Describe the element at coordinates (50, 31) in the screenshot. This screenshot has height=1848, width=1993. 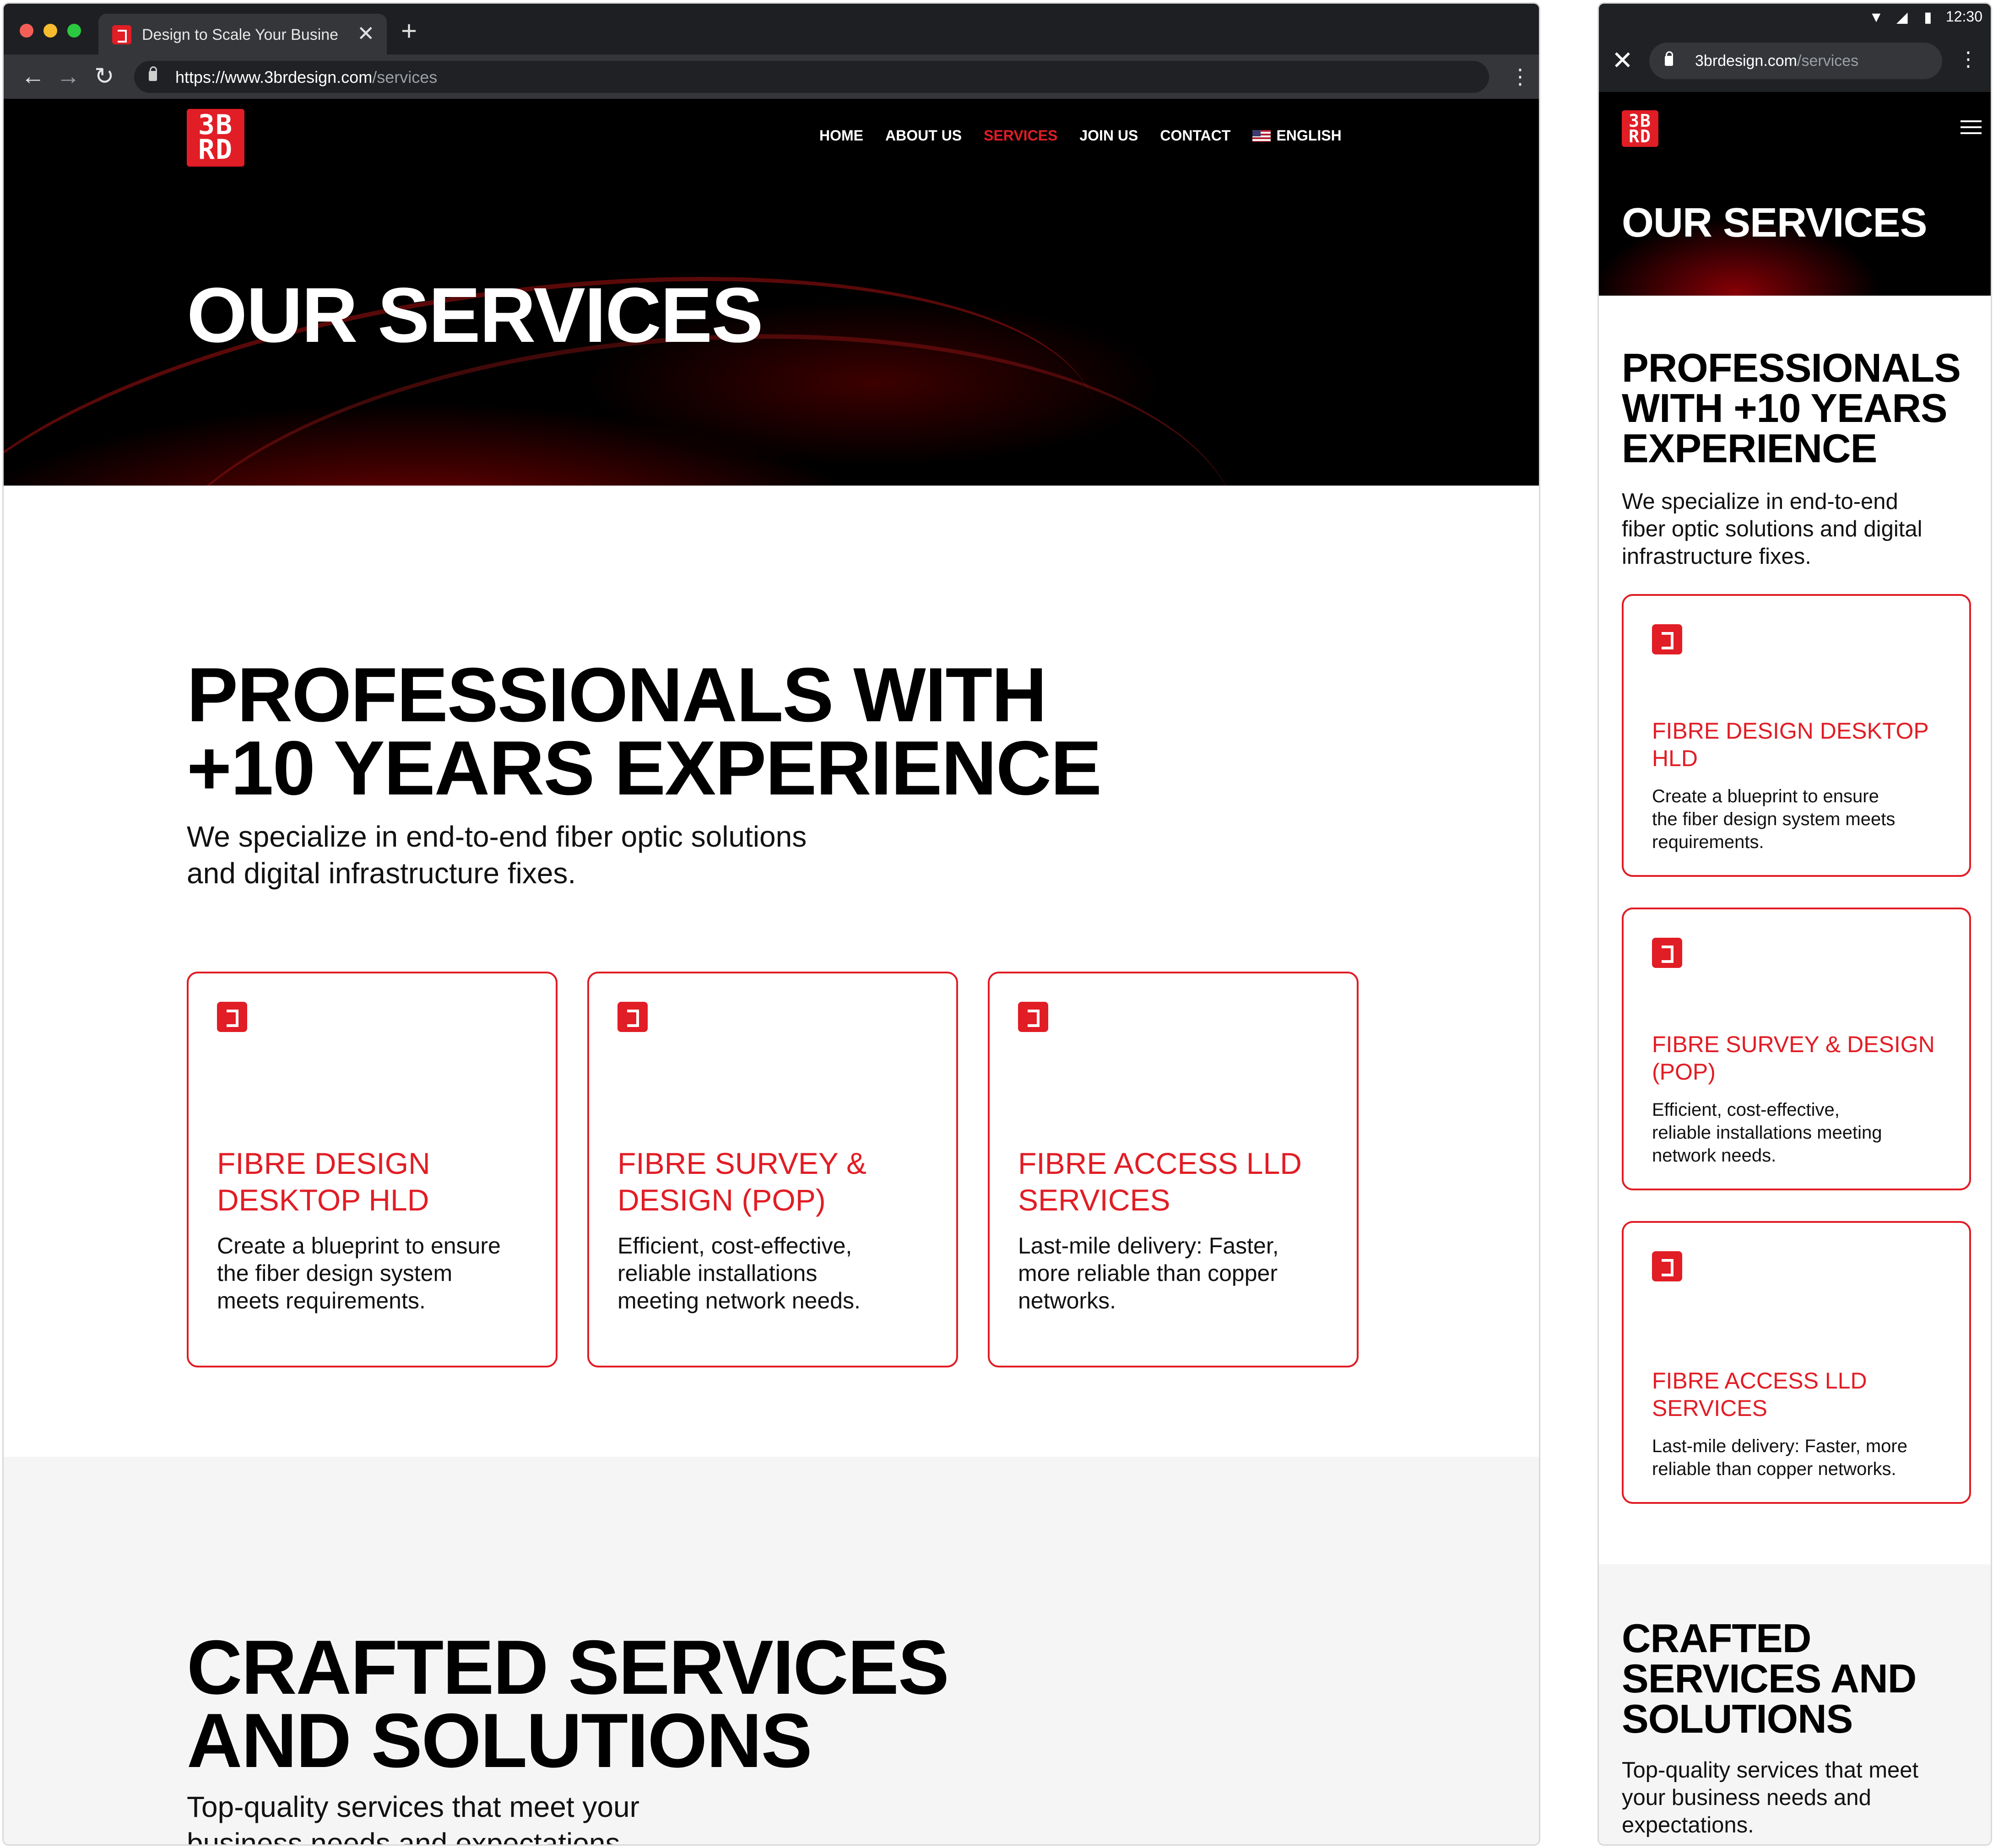
I see `minimize-window-button` at that location.